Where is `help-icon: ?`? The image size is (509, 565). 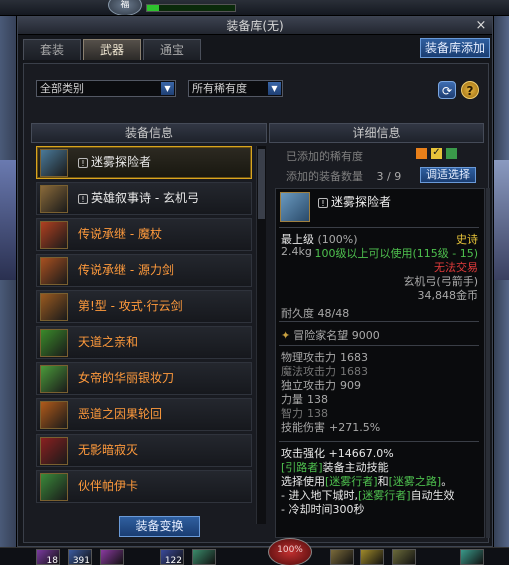
help-icon: ? is located at coordinates (470, 90).